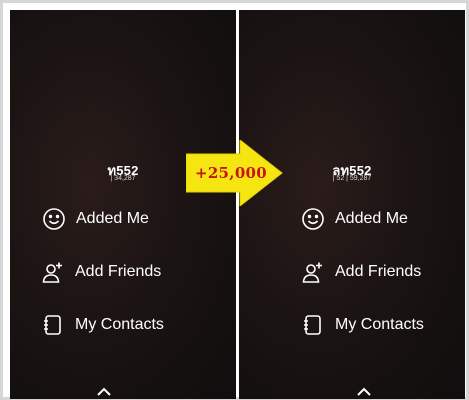 This screenshot has height=400, width=469. I want to click on score-increase-label: +25,000, so click(231, 173).